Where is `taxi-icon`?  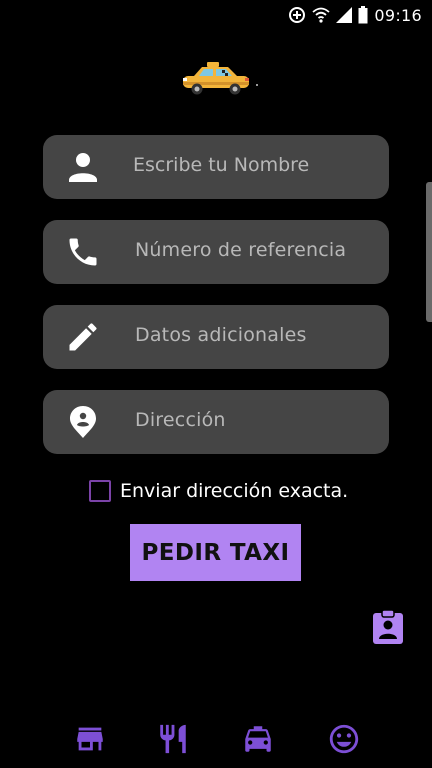
taxi-icon is located at coordinates (258, 739).